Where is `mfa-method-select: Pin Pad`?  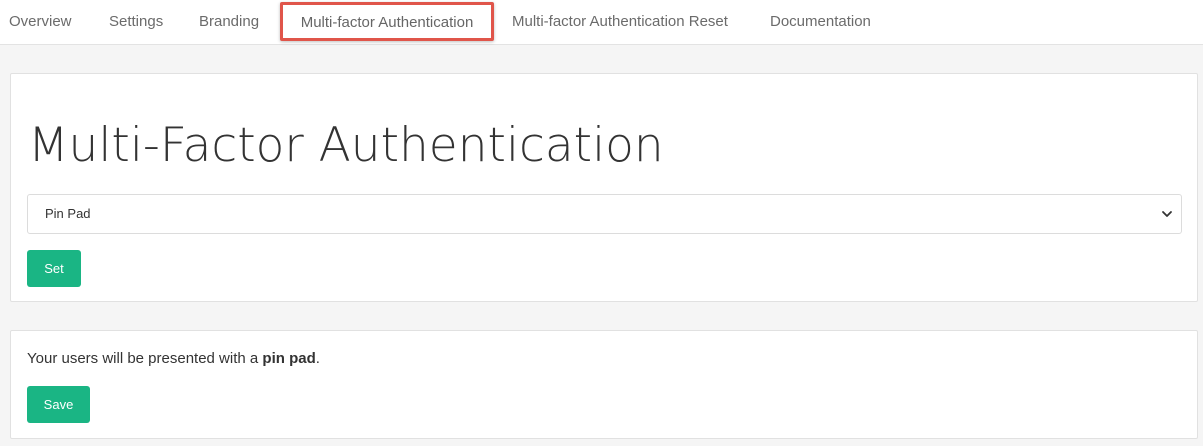
mfa-method-select: Pin Pad is located at coordinates (604, 214).